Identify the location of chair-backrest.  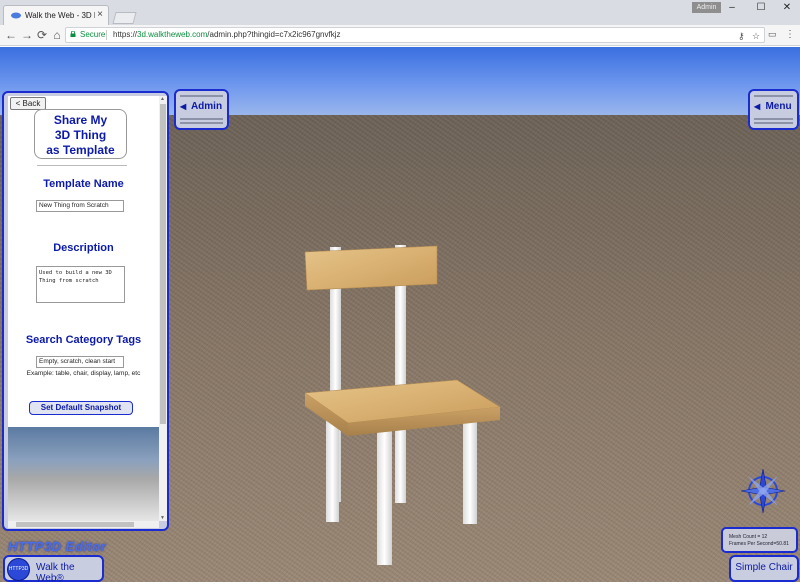
(371, 268).